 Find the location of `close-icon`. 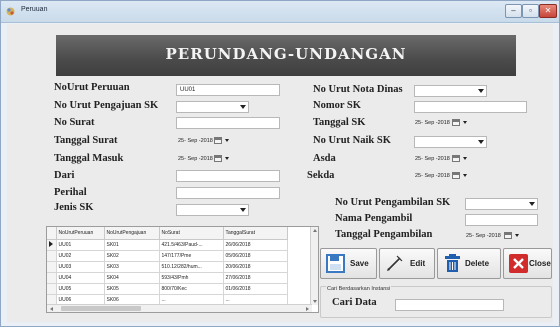

close-icon is located at coordinates (518, 263).